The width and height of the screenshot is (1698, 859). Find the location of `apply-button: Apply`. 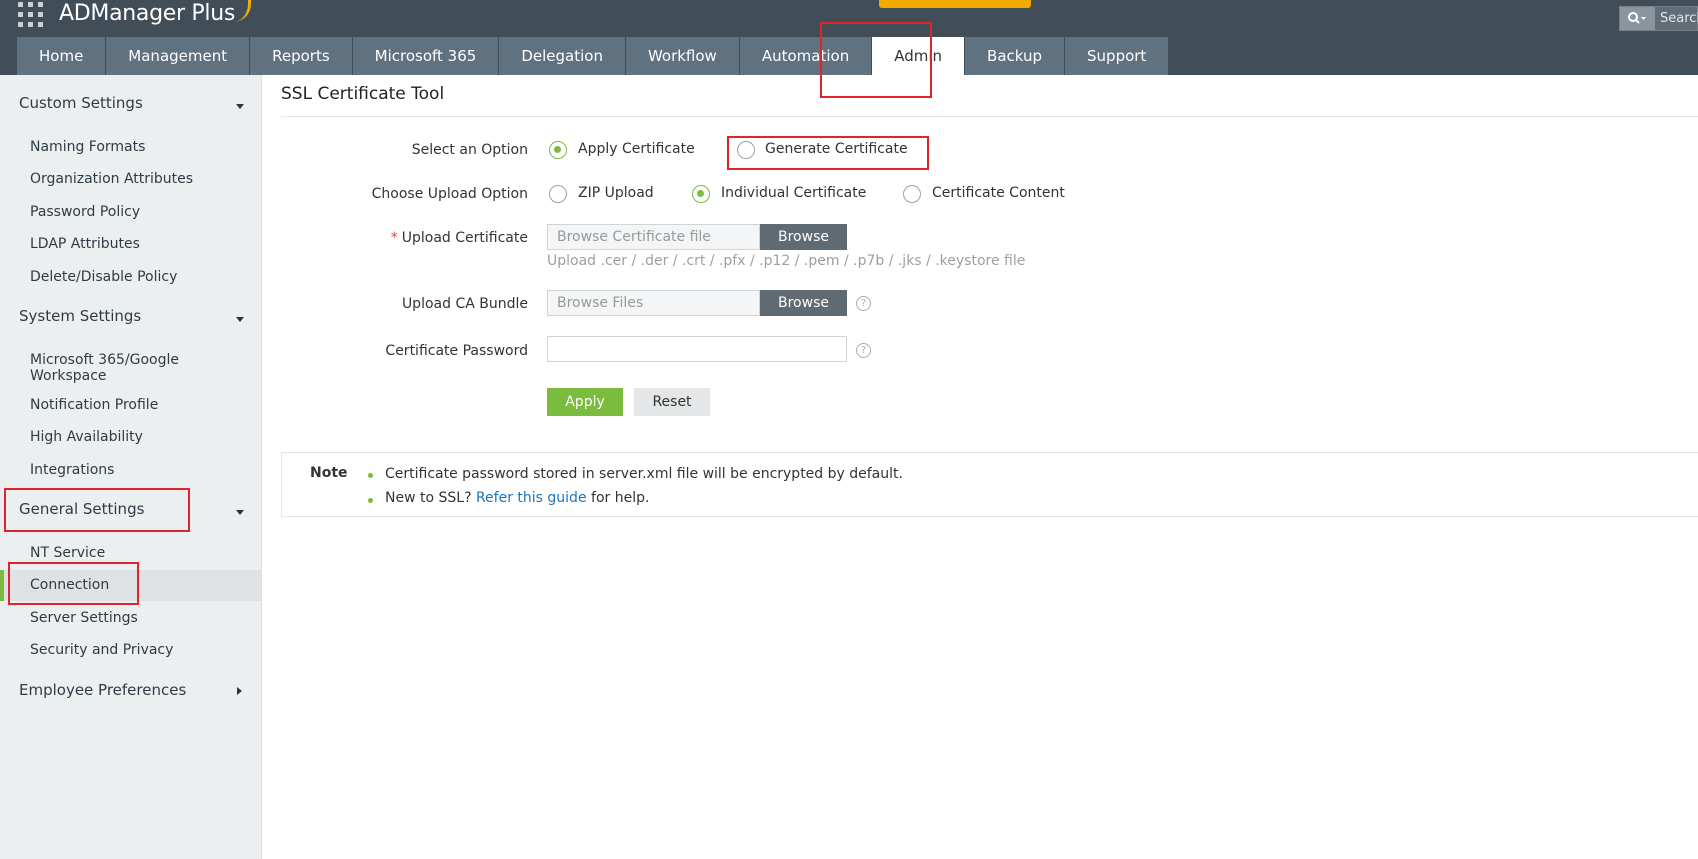

apply-button: Apply is located at coordinates (585, 402).